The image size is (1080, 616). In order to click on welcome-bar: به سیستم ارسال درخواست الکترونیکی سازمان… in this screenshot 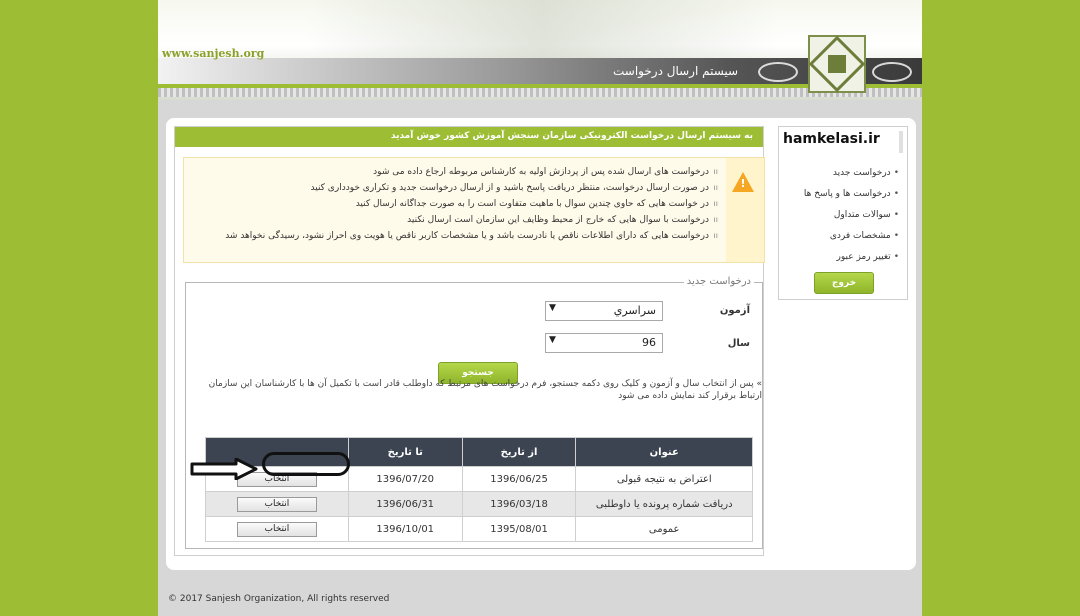, I will do `click(469, 137)`.